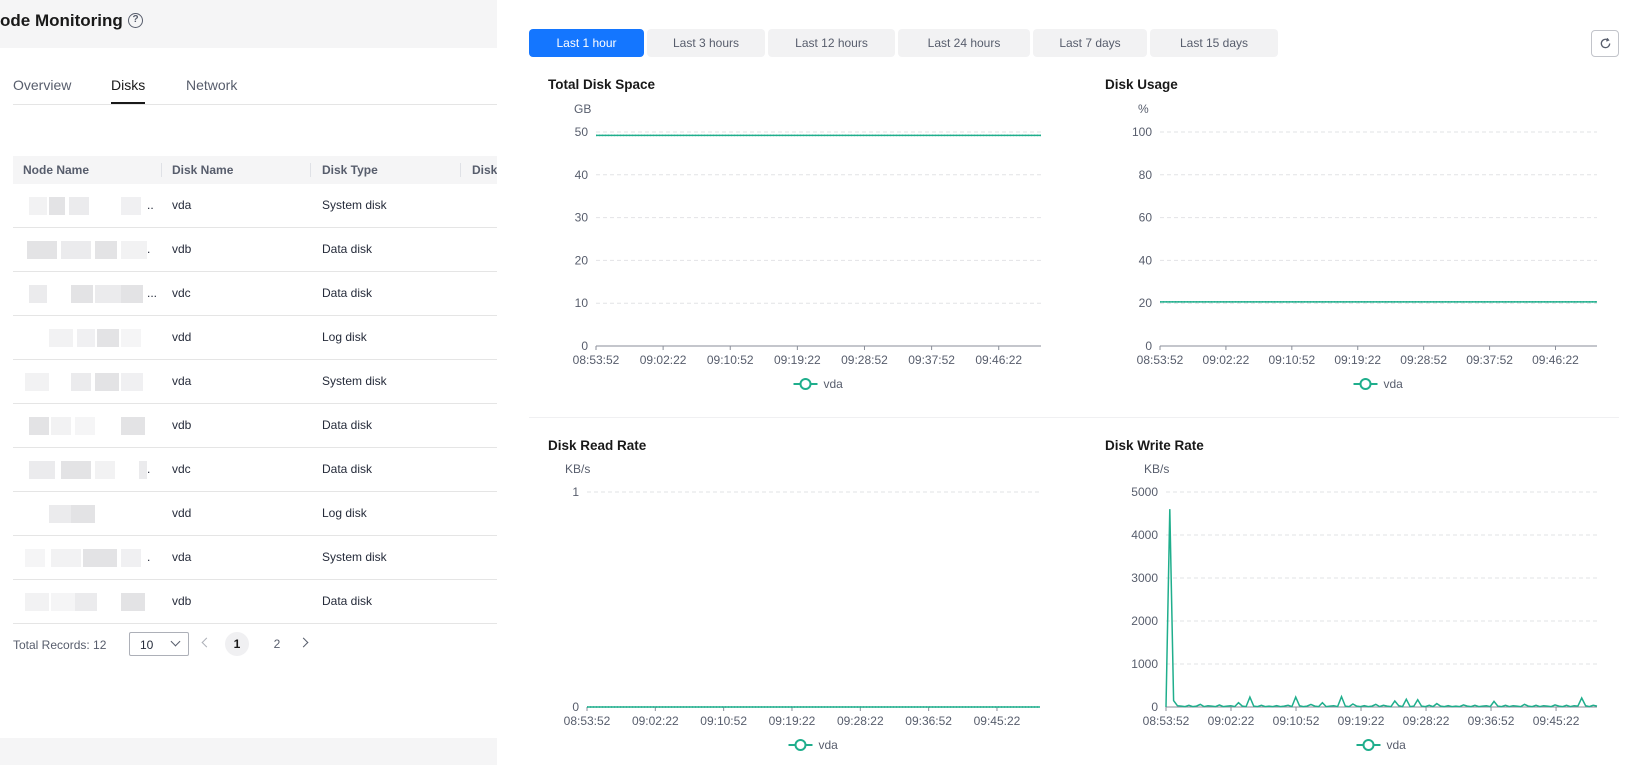 This screenshot has height=765, width=1638. What do you see at coordinates (964, 43) in the screenshot?
I see `range-last-24-hours: Last 24 hours` at bounding box center [964, 43].